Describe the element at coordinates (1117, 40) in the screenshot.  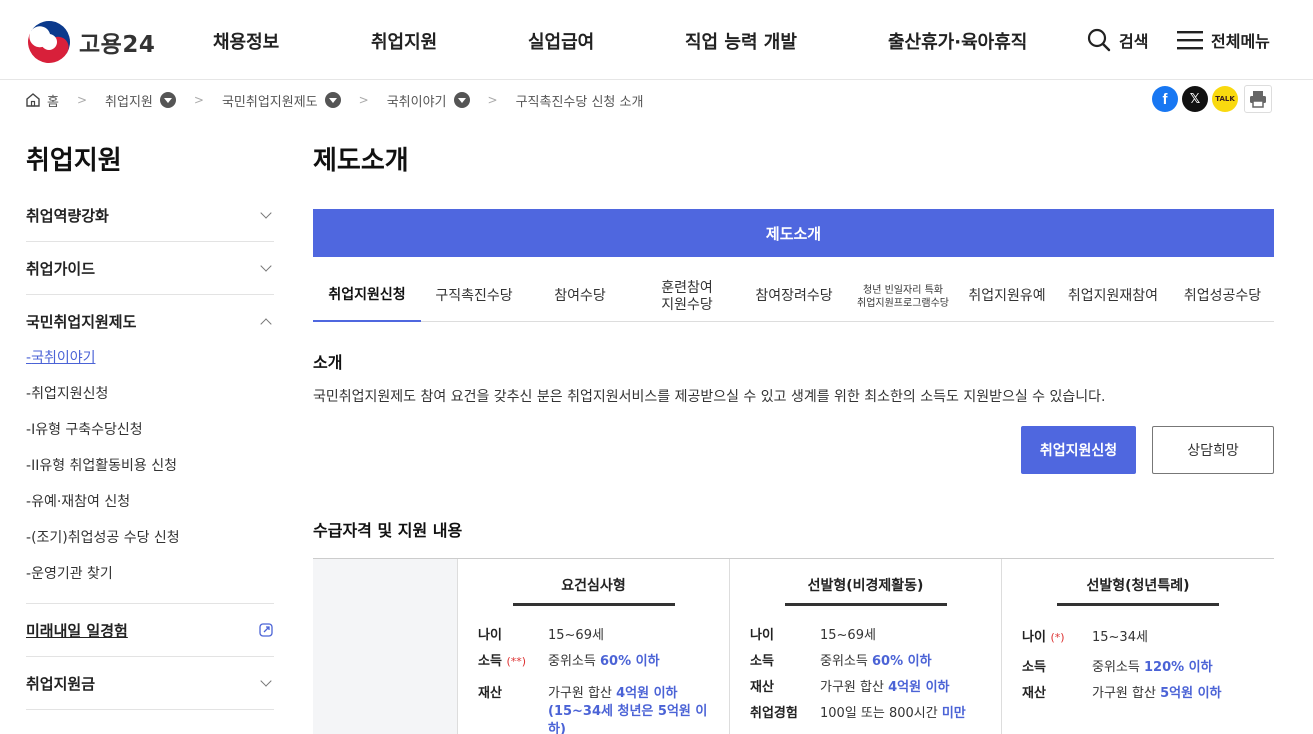
I see `search-button: 검색` at that location.